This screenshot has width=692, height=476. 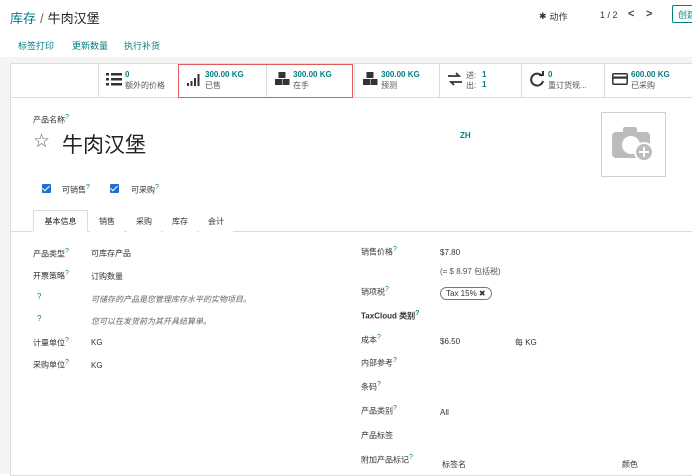 What do you see at coordinates (111, 253) in the screenshot?
I see `product-type-value: 可库存产品` at bounding box center [111, 253].